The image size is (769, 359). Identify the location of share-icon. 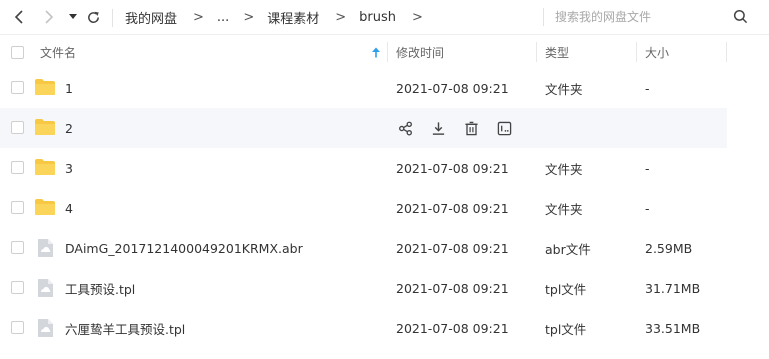
(405, 128).